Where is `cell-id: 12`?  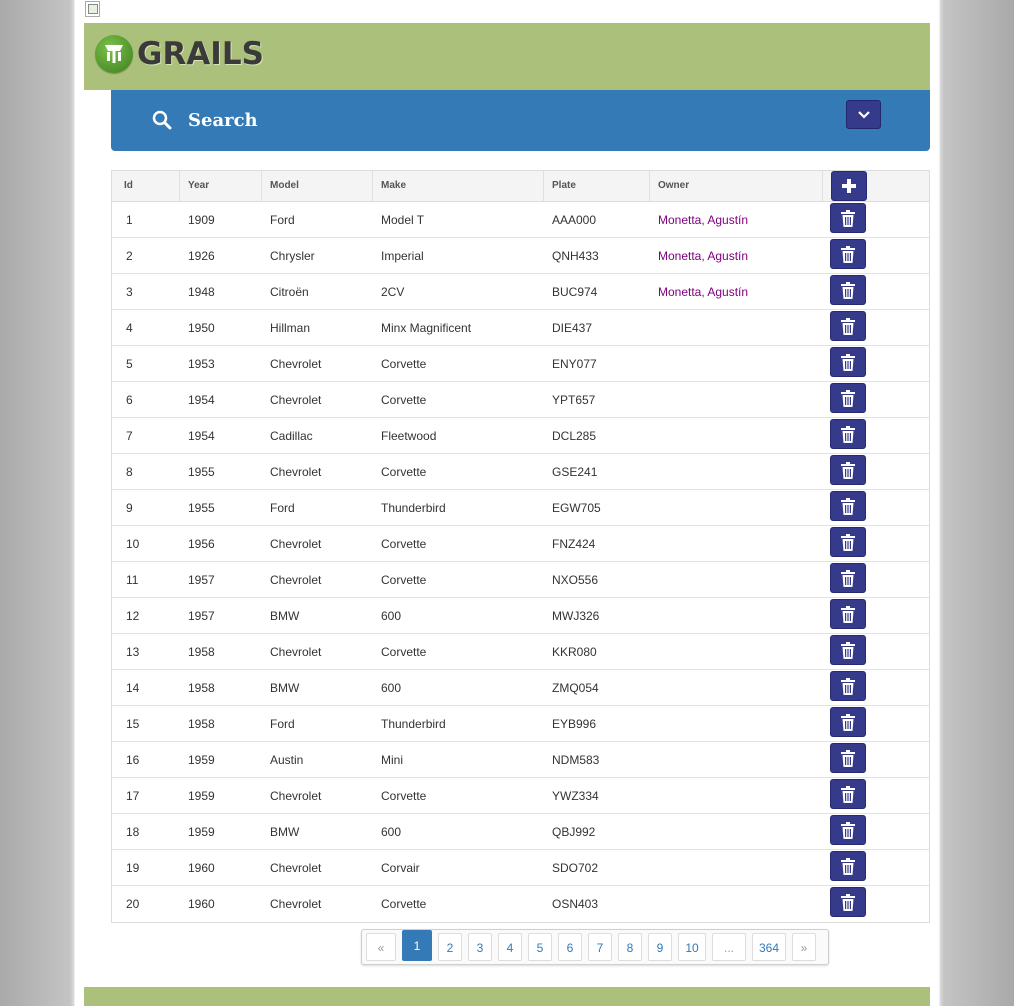 cell-id: 12 is located at coordinates (133, 616).